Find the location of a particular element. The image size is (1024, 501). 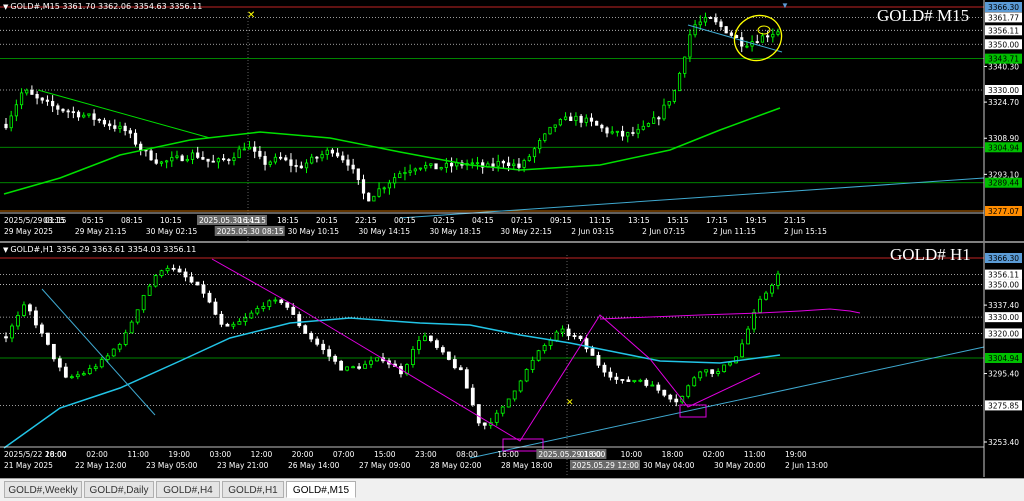

time-label-secondary: 2 Jun 03:15 is located at coordinates (592, 231).